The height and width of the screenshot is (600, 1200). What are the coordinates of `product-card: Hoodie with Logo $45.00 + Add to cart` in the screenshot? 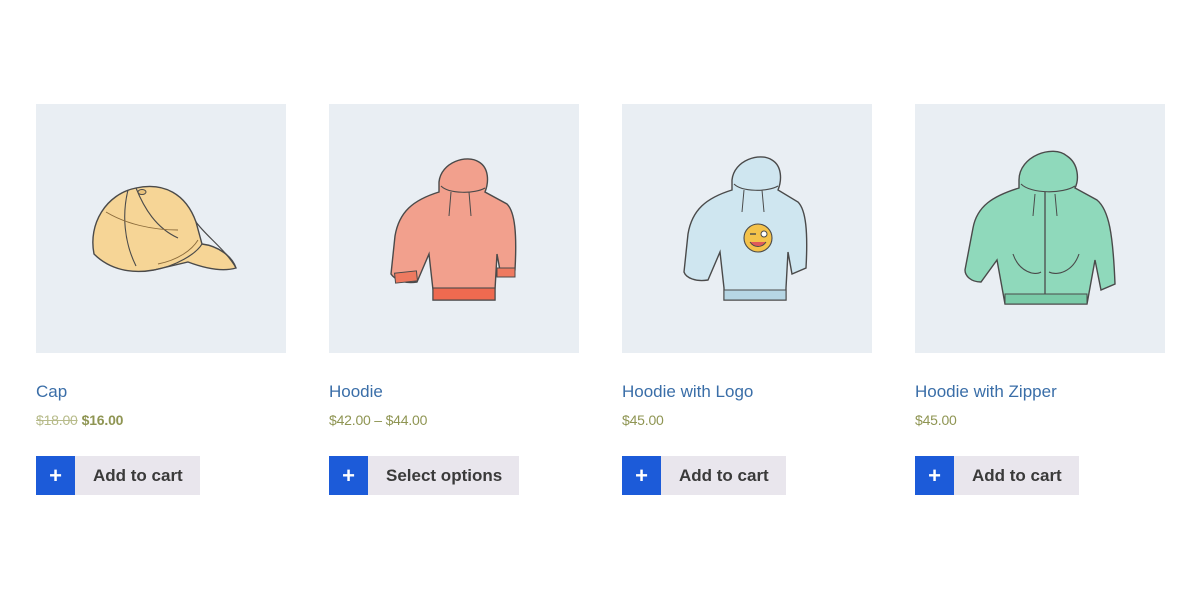 It's located at (747, 299).